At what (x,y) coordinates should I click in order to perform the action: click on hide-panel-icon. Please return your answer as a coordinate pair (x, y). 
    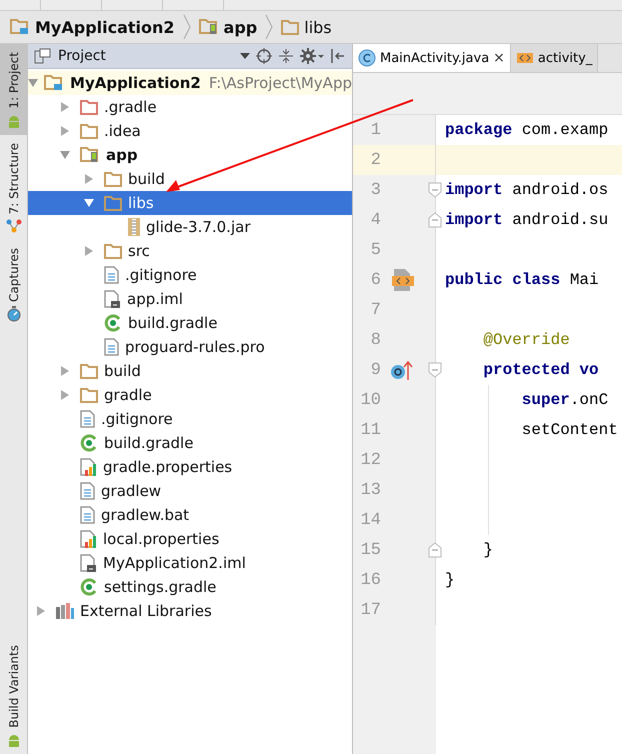
    Looking at the image, I should click on (338, 56).